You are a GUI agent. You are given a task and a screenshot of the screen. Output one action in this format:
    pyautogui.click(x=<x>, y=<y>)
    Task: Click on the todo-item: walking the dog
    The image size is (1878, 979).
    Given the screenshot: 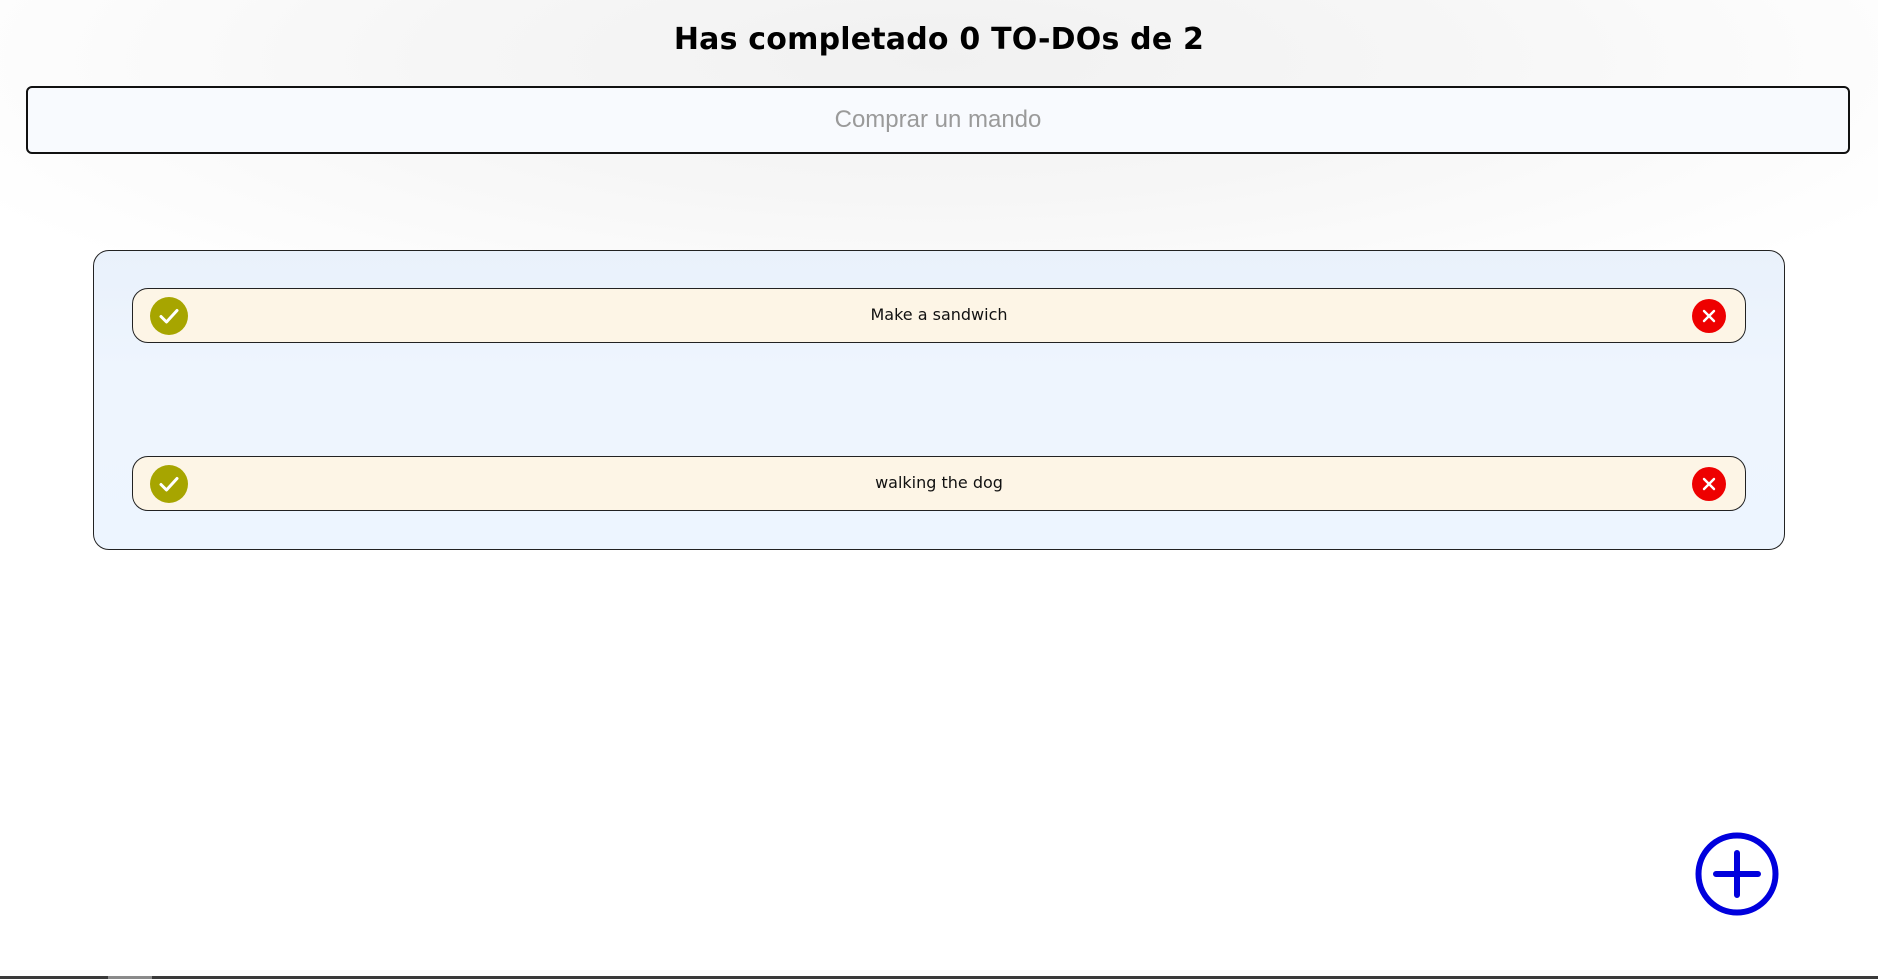 What is the action you would take?
    pyautogui.click(x=939, y=483)
    